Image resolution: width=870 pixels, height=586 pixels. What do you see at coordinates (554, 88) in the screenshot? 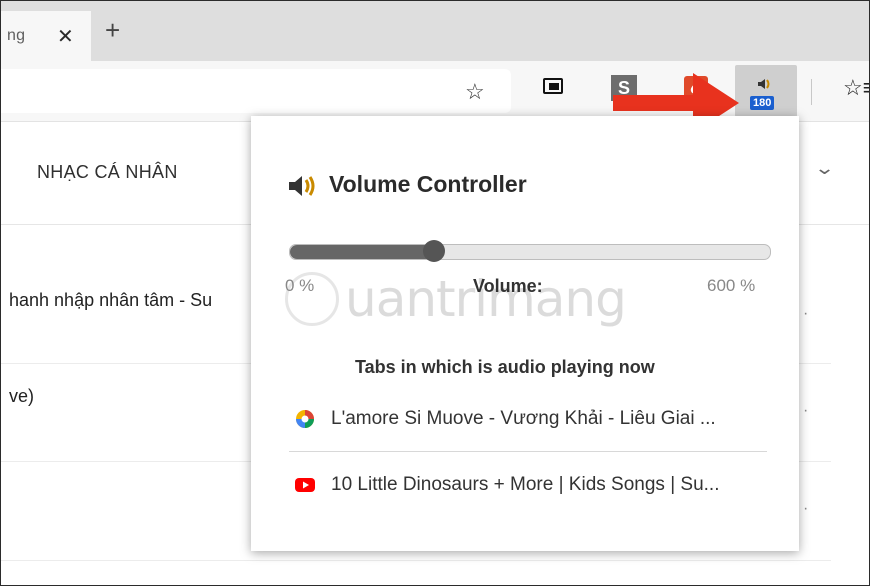
I see `picture-in-picture-extension-icon` at bounding box center [554, 88].